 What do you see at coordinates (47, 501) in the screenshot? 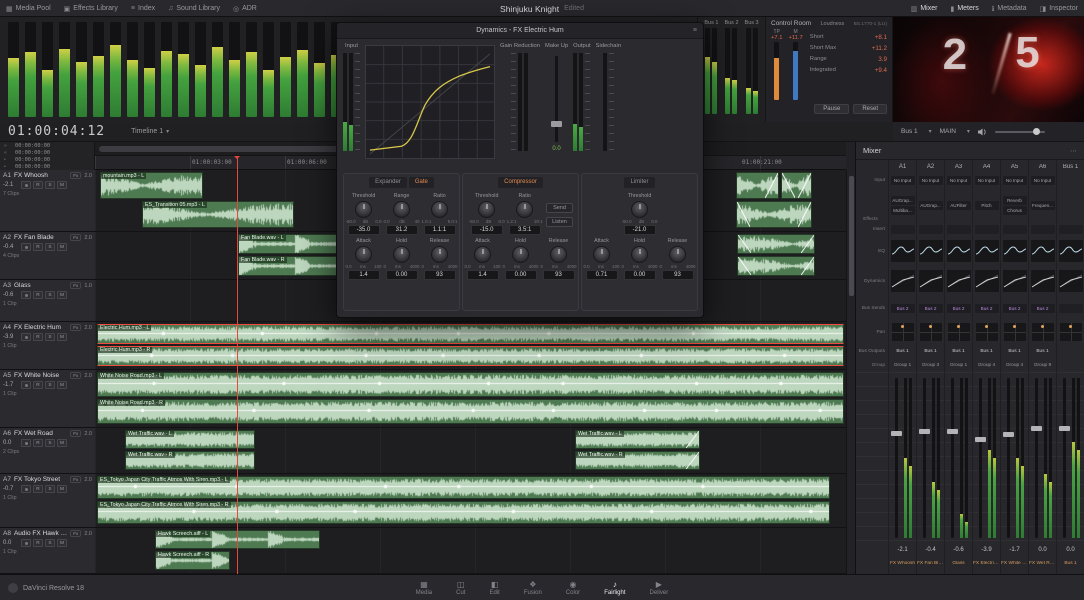
I see `track-header-a7: A7 FX Tokyo Street Fx 2.0 -0.7 R S M 1 Clip` at bounding box center [47, 501].